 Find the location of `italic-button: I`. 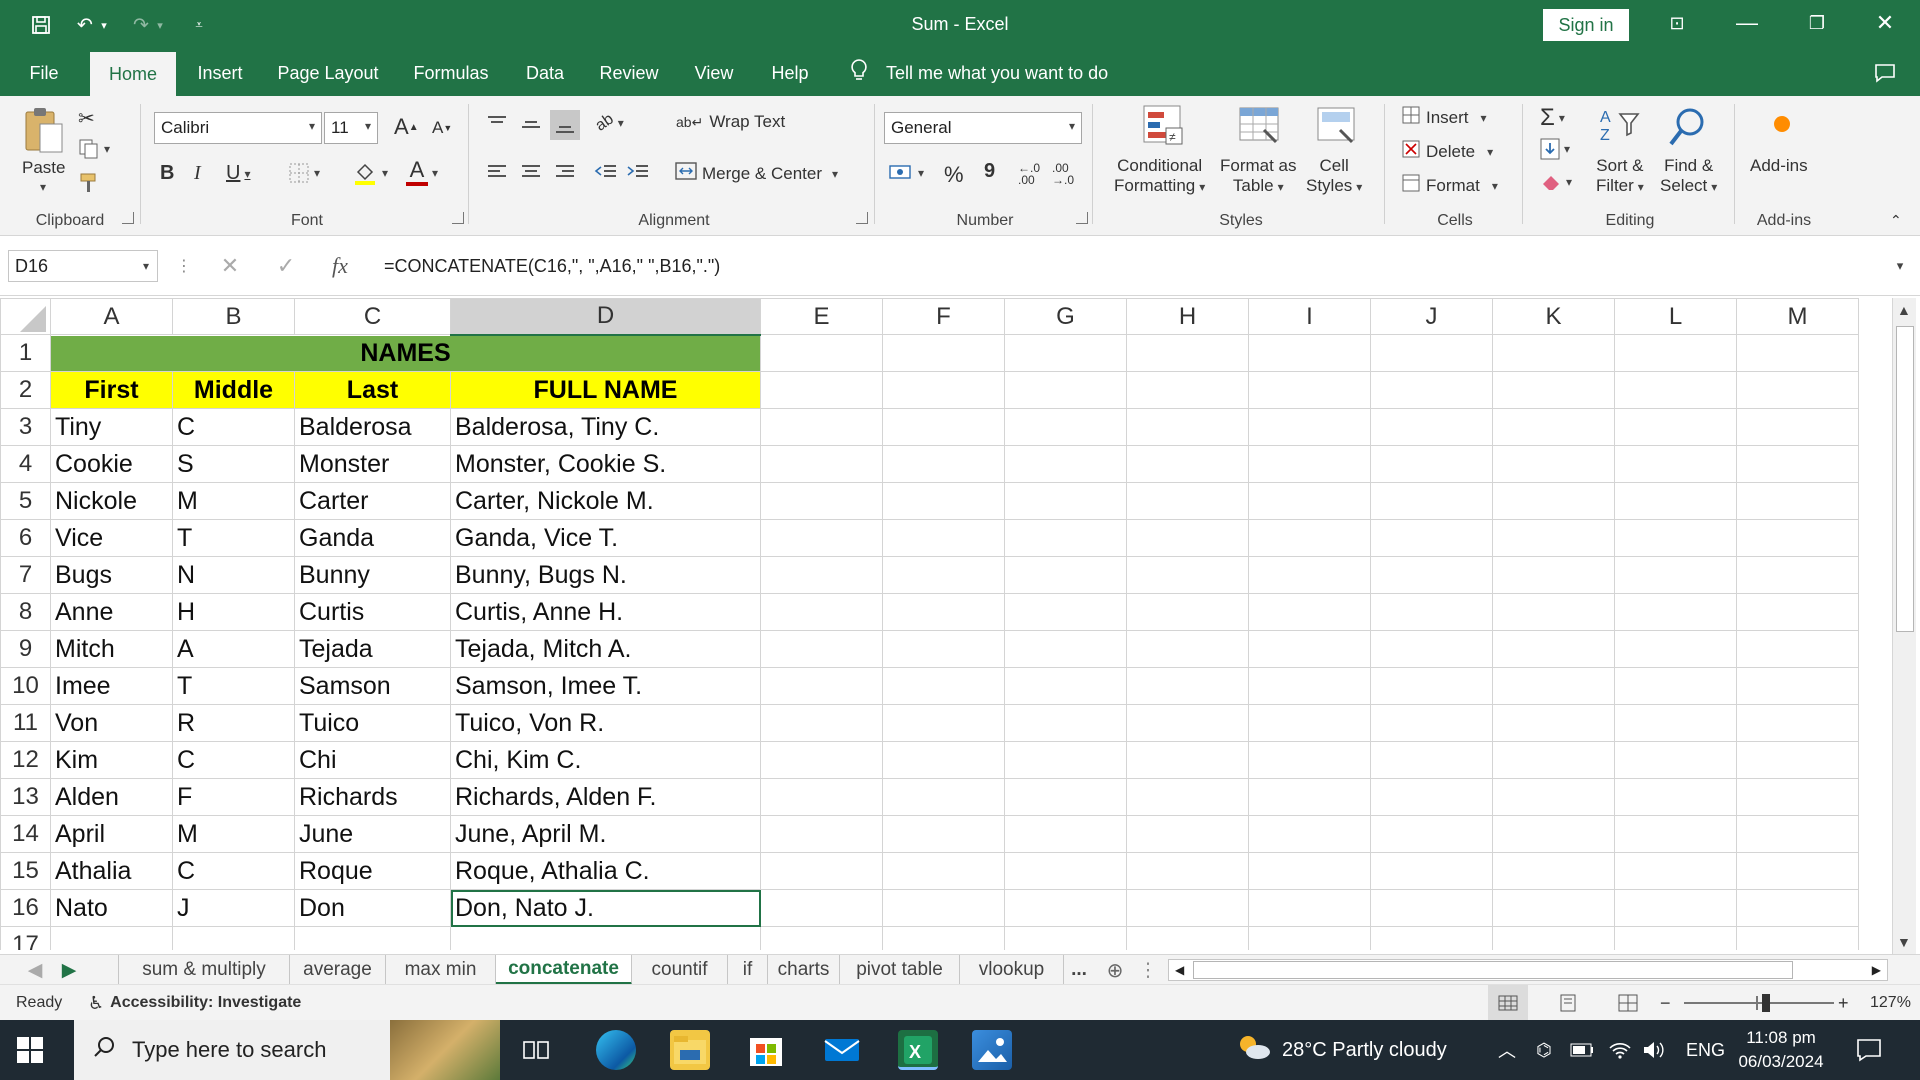

italic-button: I is located at coordinates (197, 173).